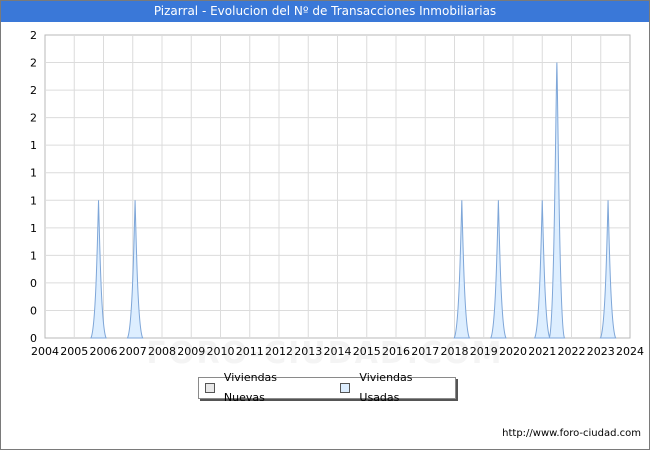 This screenshot has height=450, width=650. Describe the element at coordinates (308, 351) in the screenshot. I see `x-tick-label: 2013` at that location.